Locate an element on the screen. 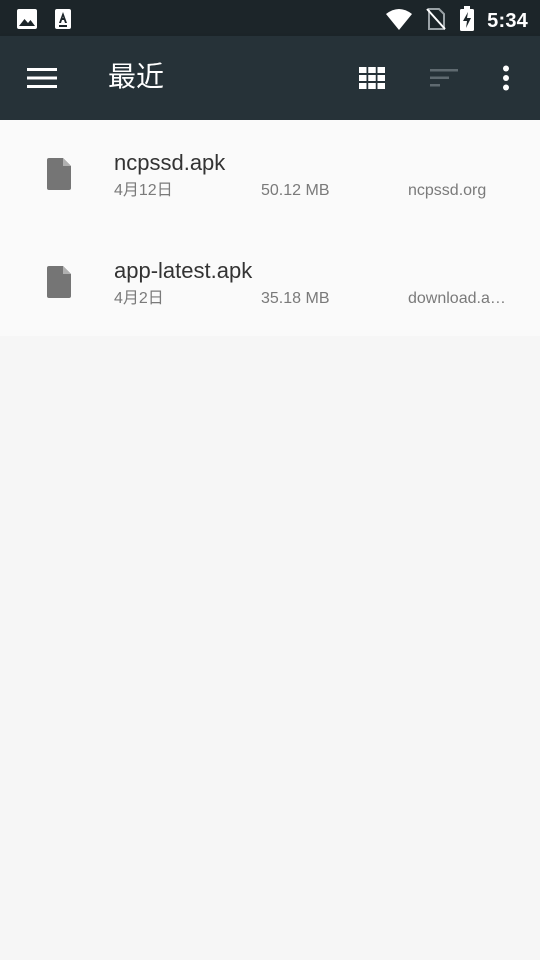 The height and width of the screenshot is (960, 540). grid-view-icon is located at coordinates (372, 78).